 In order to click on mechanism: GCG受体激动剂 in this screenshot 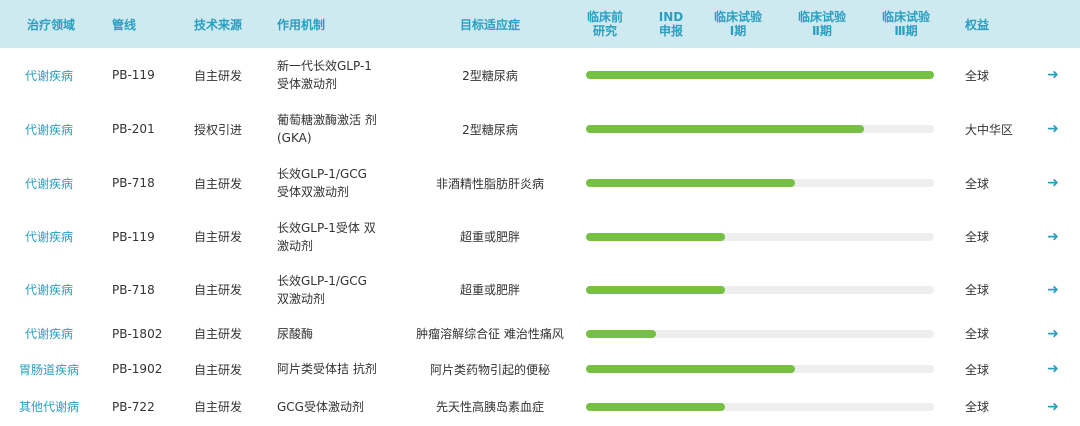, I will do `click(320, 406)`.